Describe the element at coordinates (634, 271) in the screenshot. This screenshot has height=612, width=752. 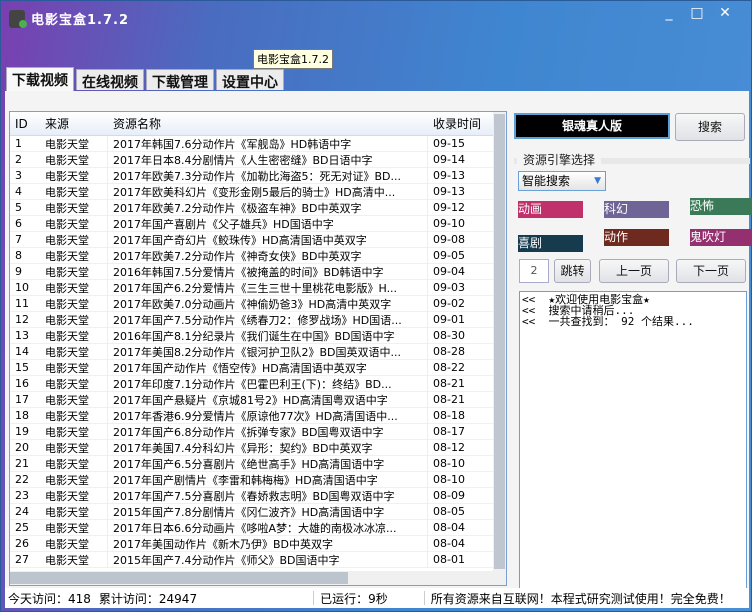
I see `prev-page-button: 上一页` at that location.